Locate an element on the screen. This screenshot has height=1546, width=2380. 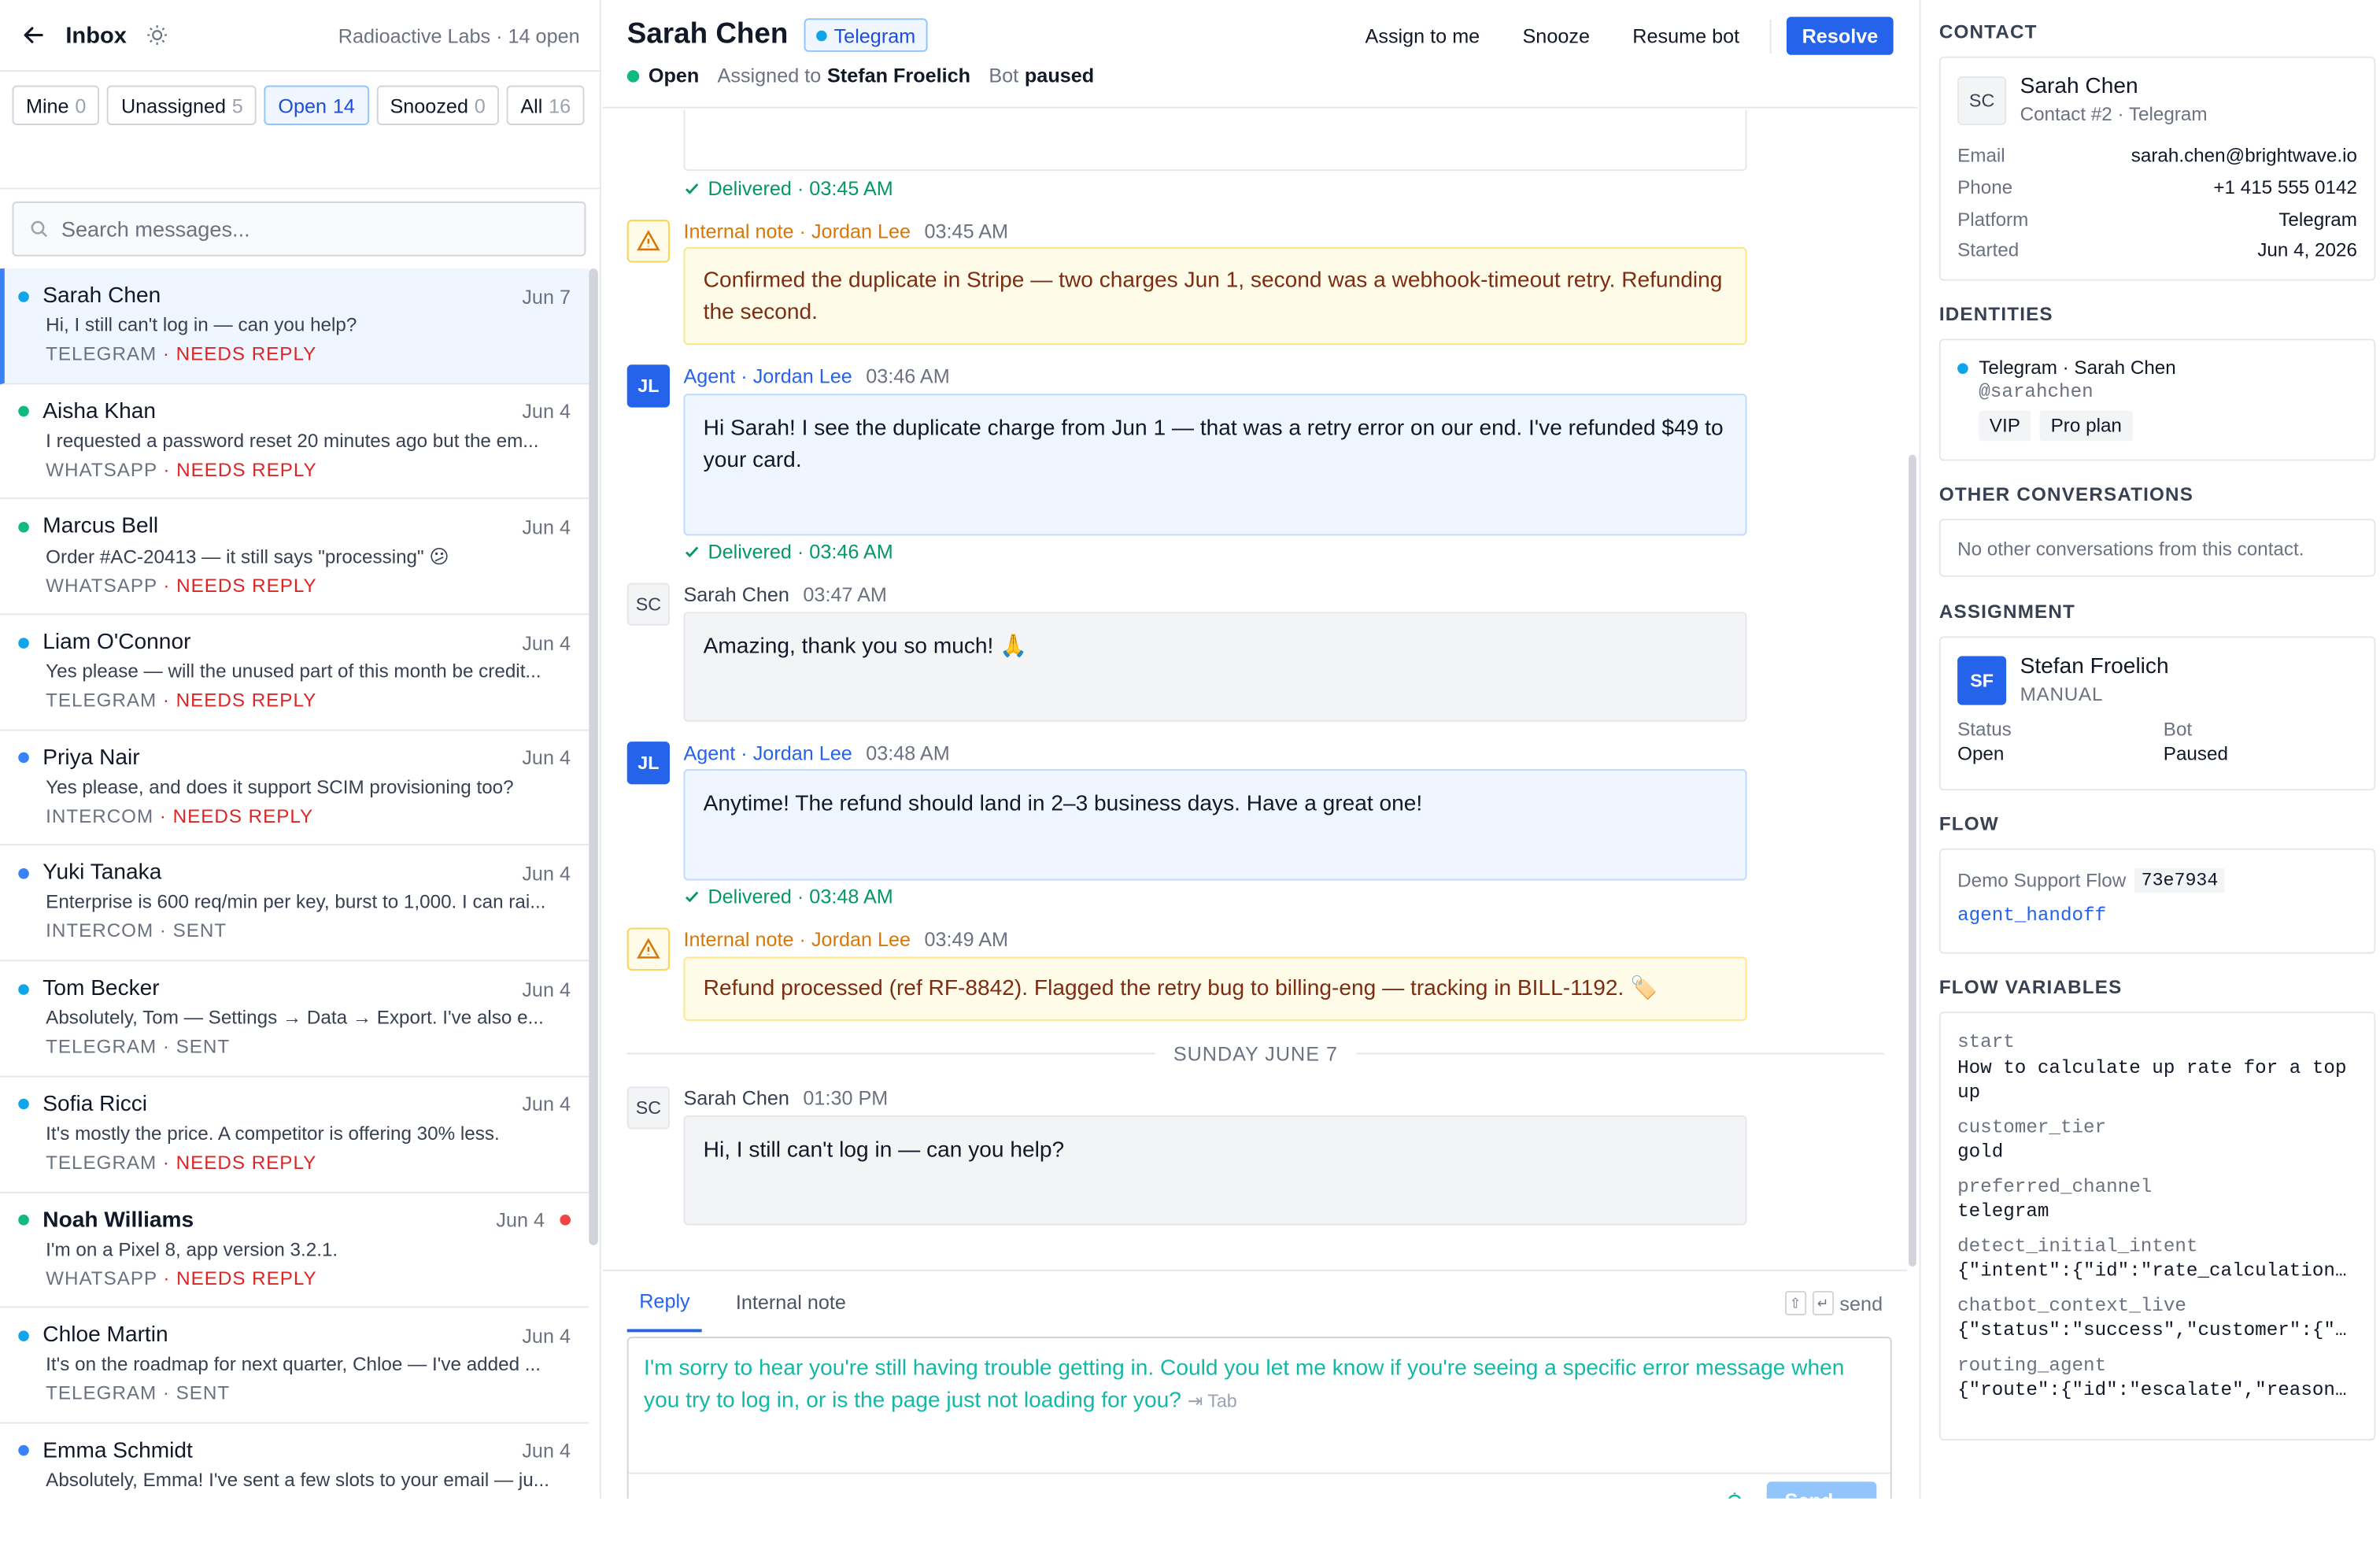
flow-variable-key: start is located at coordinates (1986, 1042).